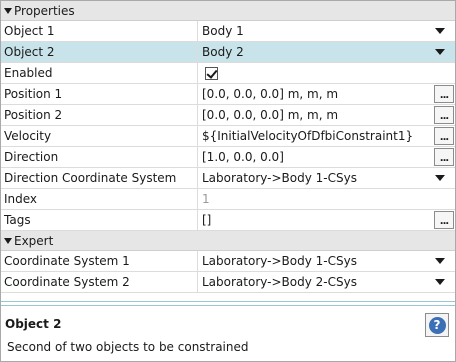 This screenshot has height=362, width=456. I want to click on velocity-value: ${InitialVelocityOfDfbiConstraint1}, so click(308, 136).